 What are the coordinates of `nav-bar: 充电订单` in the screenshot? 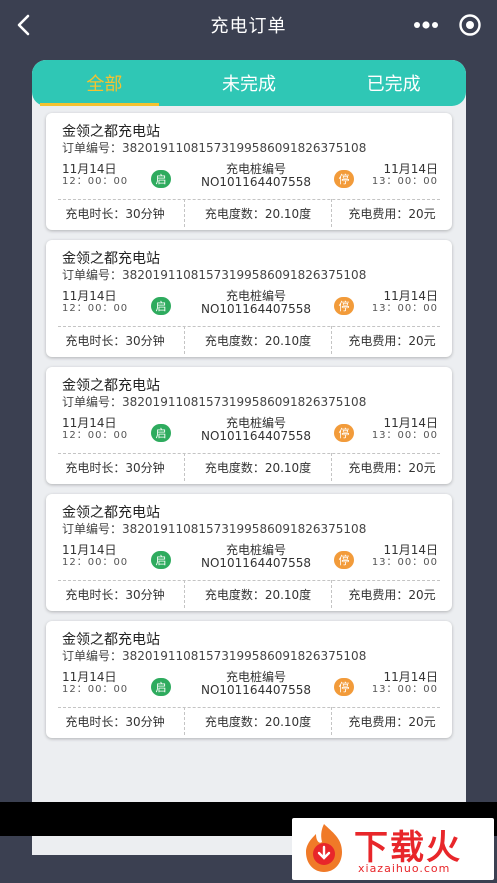 It's located at (248, 25).